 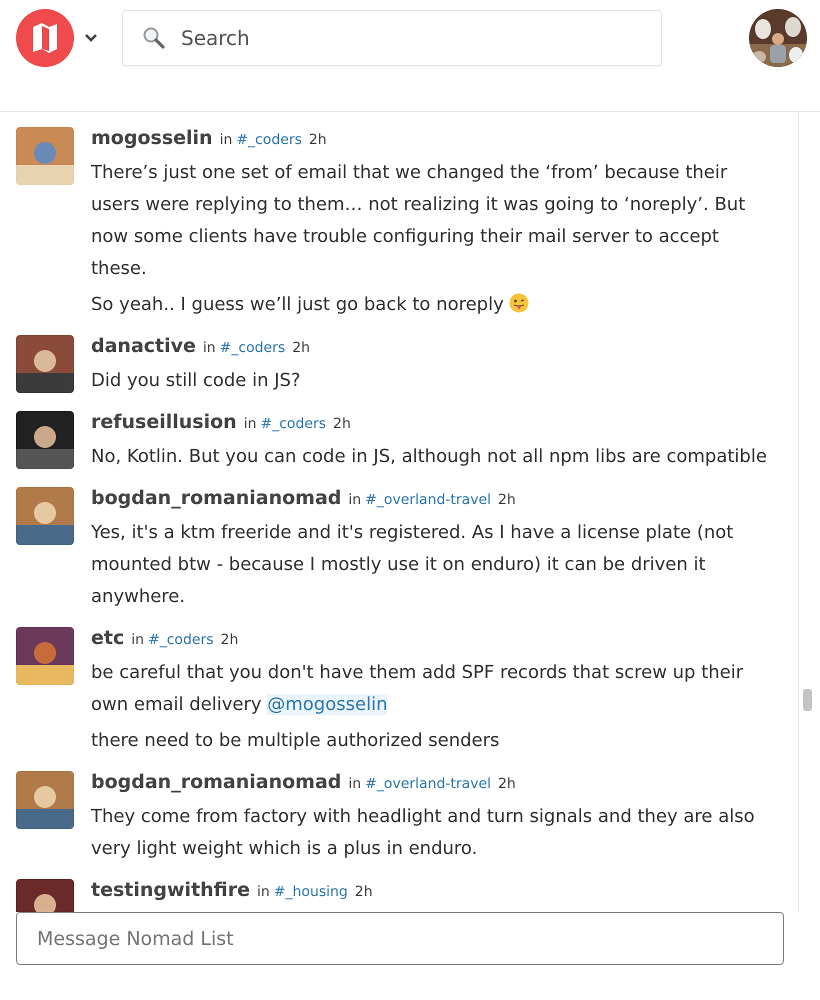 I want to click on mention-link: @mogosselin, so click(x=327, y=704).